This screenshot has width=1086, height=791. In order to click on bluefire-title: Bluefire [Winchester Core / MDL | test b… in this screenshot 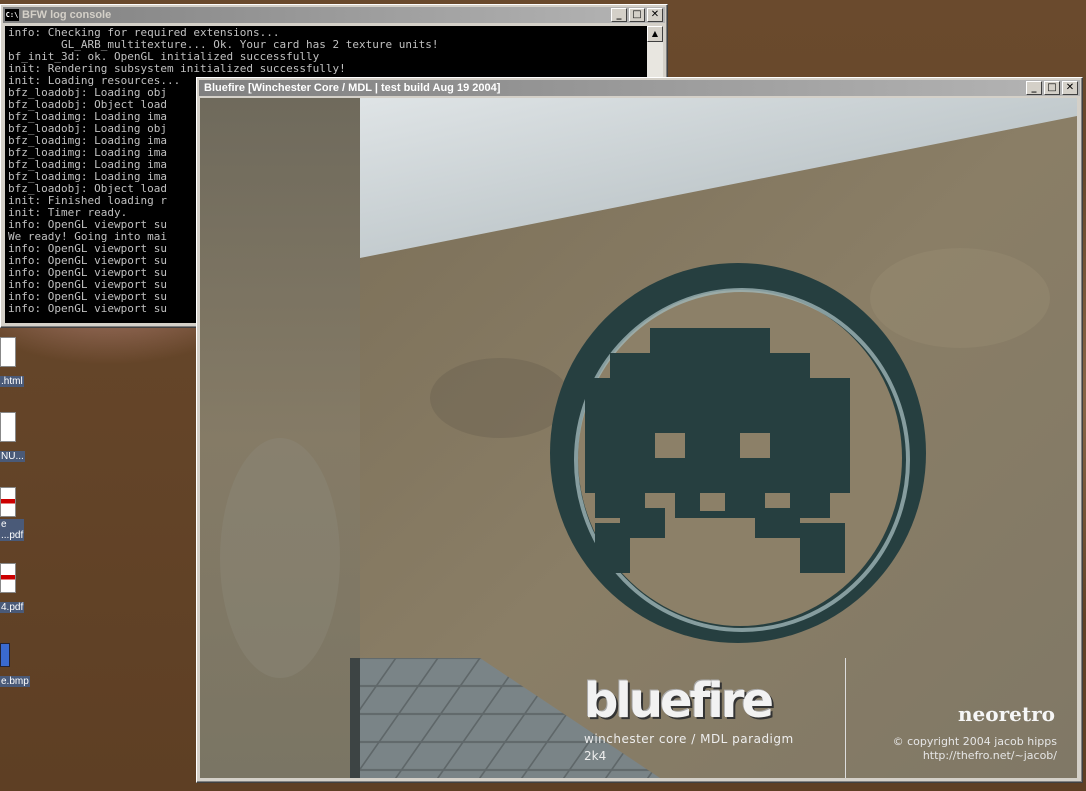, I will do `click(352, 88)`.